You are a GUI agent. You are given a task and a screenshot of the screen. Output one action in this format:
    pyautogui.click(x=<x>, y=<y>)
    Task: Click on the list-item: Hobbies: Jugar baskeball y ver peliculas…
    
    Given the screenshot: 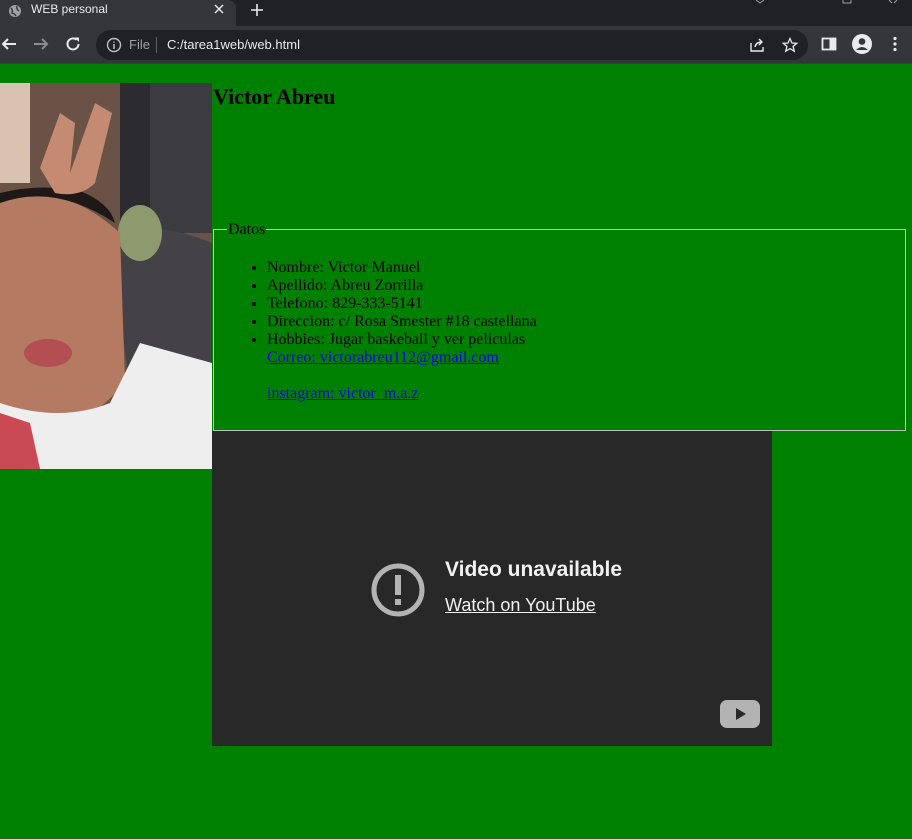 What is the action you would take?
    pyautogui.click(x=402, y=366)
    